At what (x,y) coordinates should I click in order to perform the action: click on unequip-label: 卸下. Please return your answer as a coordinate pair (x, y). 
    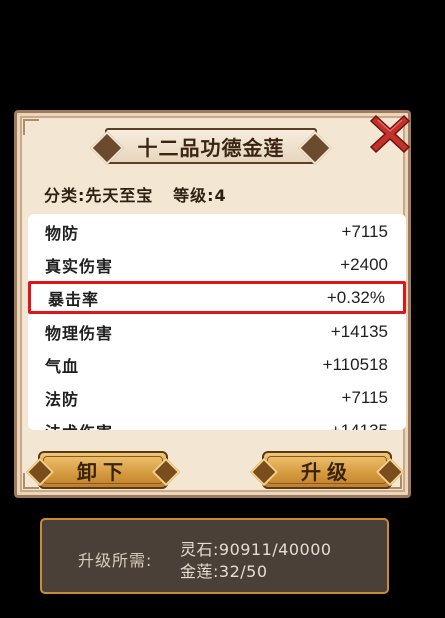
    Looking at the image, I should click on (103, 471).